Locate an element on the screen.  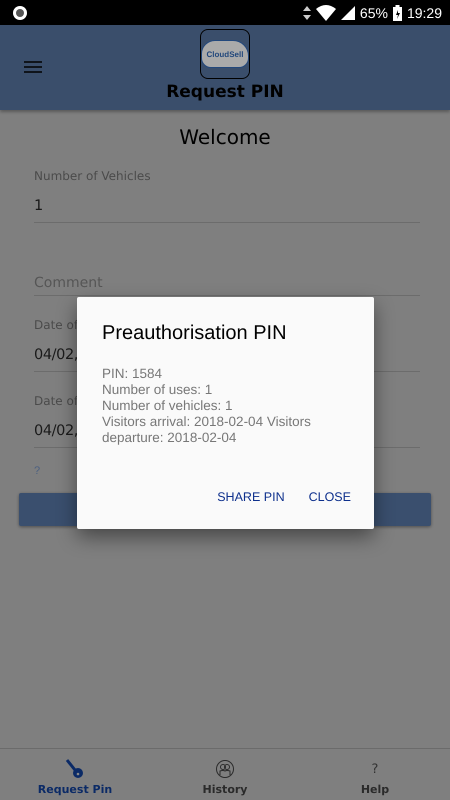
clock: 19:29 is located at coordinates (424, 12).